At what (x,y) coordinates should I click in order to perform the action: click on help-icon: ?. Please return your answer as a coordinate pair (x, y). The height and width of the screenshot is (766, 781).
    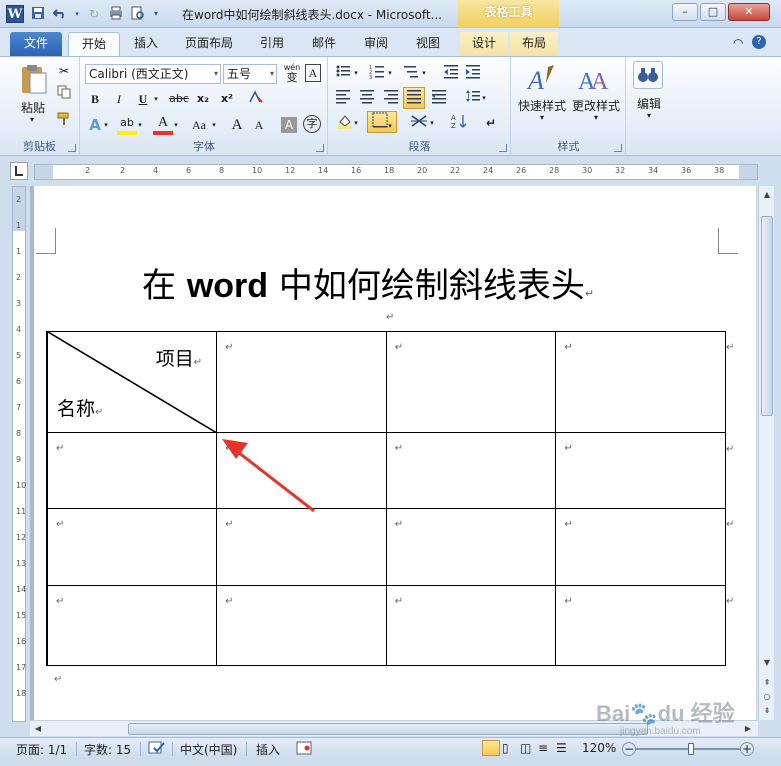
    Looking at the image, I should click on (759, 42).